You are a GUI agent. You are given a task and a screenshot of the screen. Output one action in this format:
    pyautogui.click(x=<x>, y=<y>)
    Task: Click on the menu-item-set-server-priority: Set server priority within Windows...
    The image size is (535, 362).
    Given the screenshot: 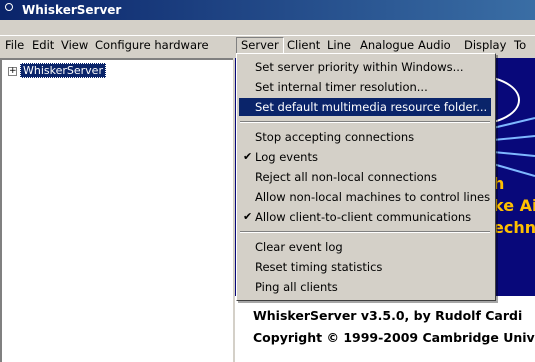 What is the action you would take?
    pyautogui.click(x=365, y=67)
    